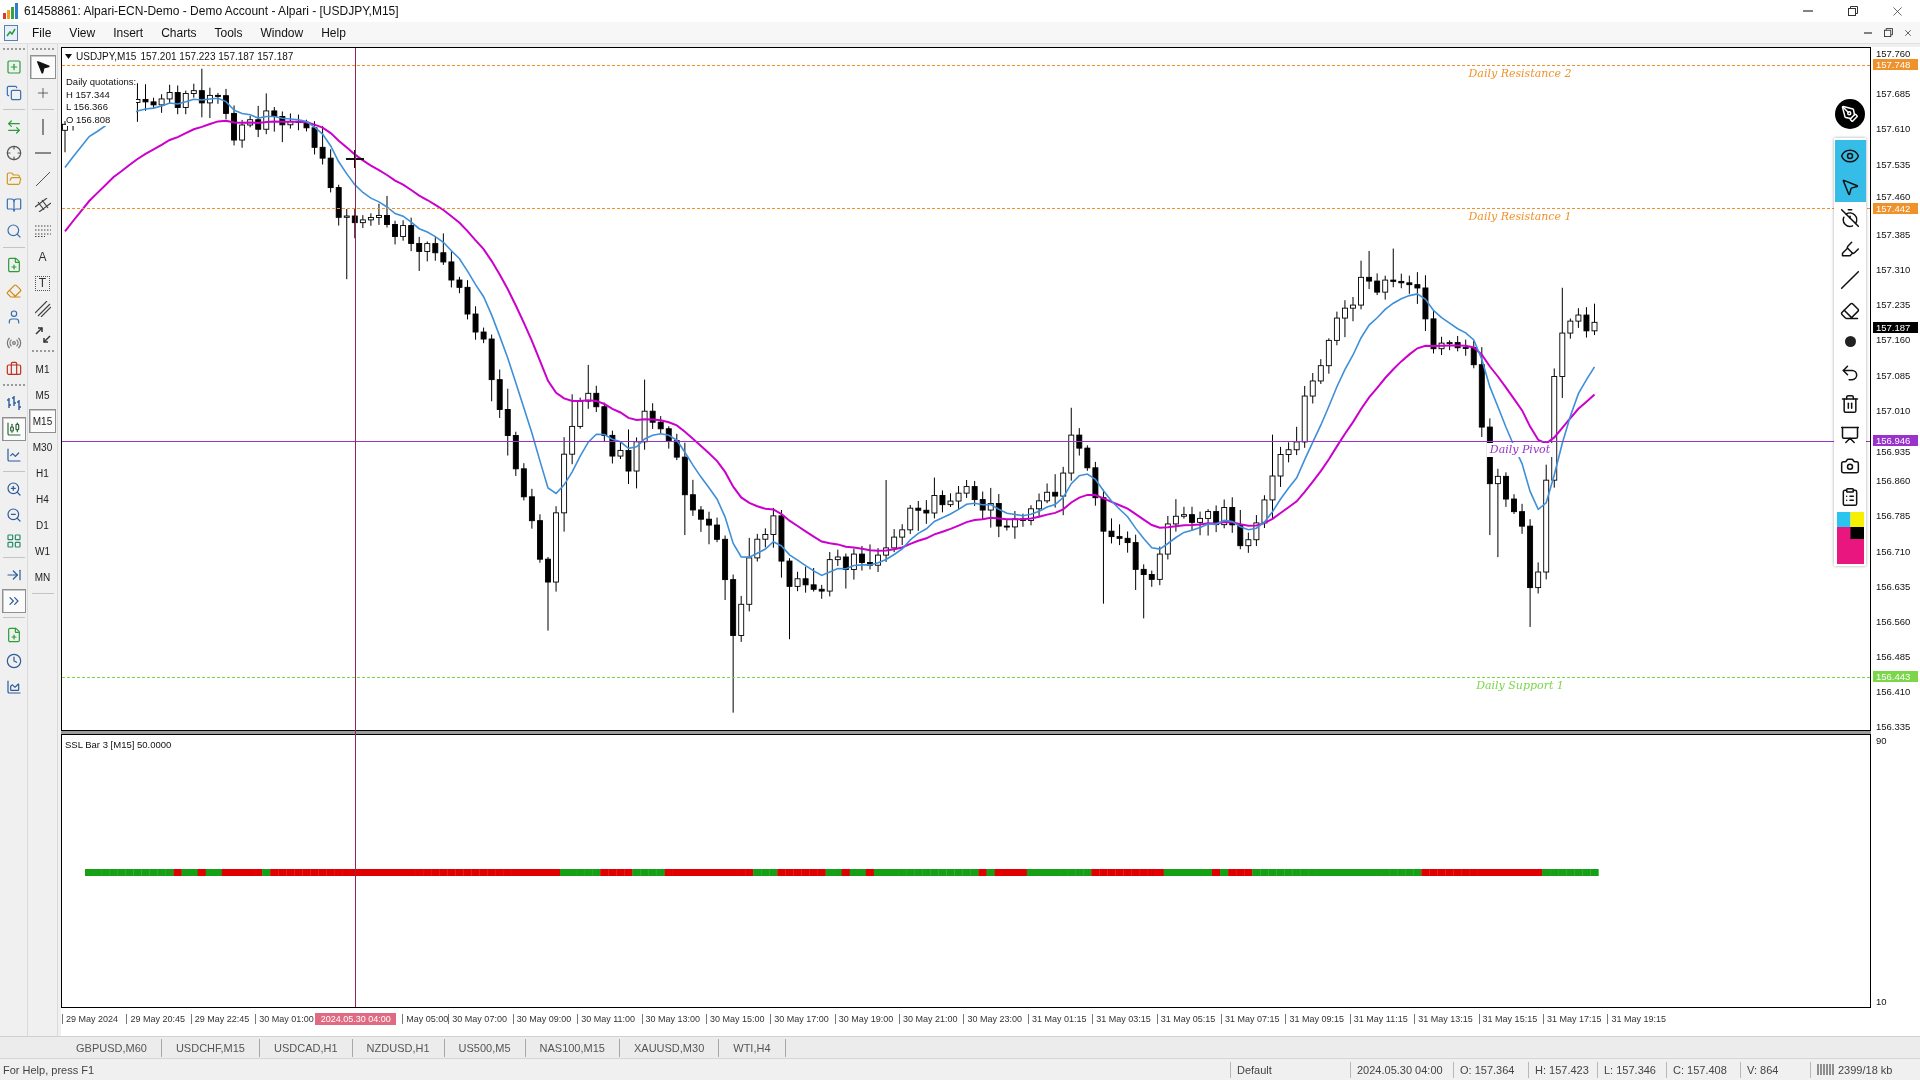  What do you see at coordinates (1893, 197) in the screenshot?
I see `price-tick-label: 157.460` at bounding box center [1893, 197].